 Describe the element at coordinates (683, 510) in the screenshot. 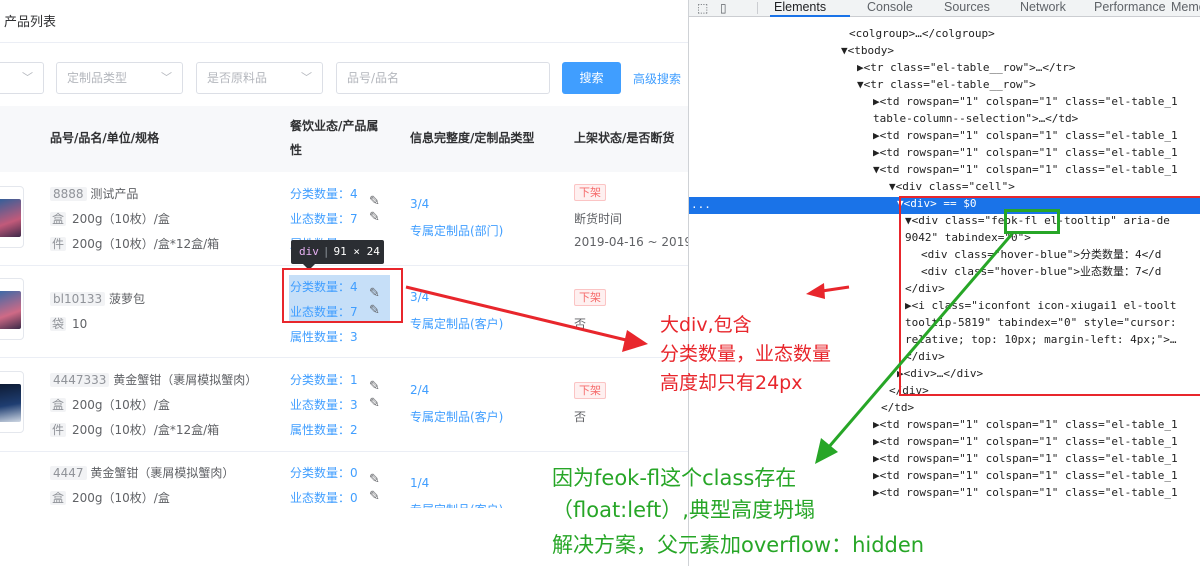

I see `annotation-green-2: （float:left）,典型高度坍塌` at that location.